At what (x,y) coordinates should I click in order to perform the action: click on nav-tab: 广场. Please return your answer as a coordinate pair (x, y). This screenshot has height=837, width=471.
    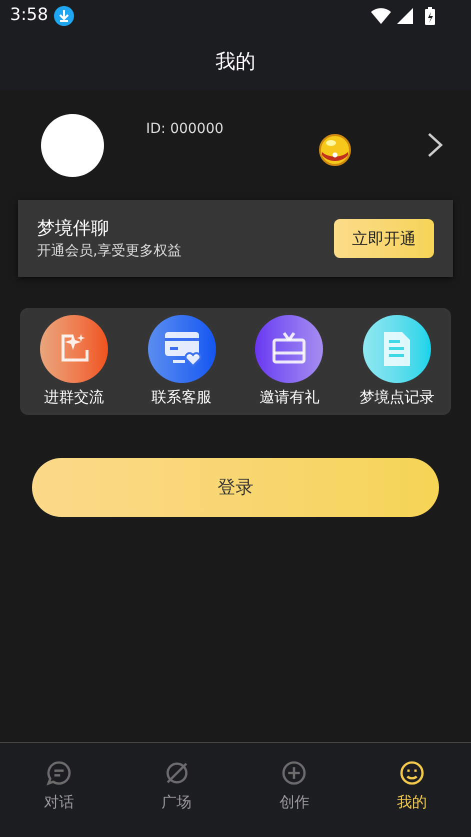
    Looking at the image, I should click on (177, 790).